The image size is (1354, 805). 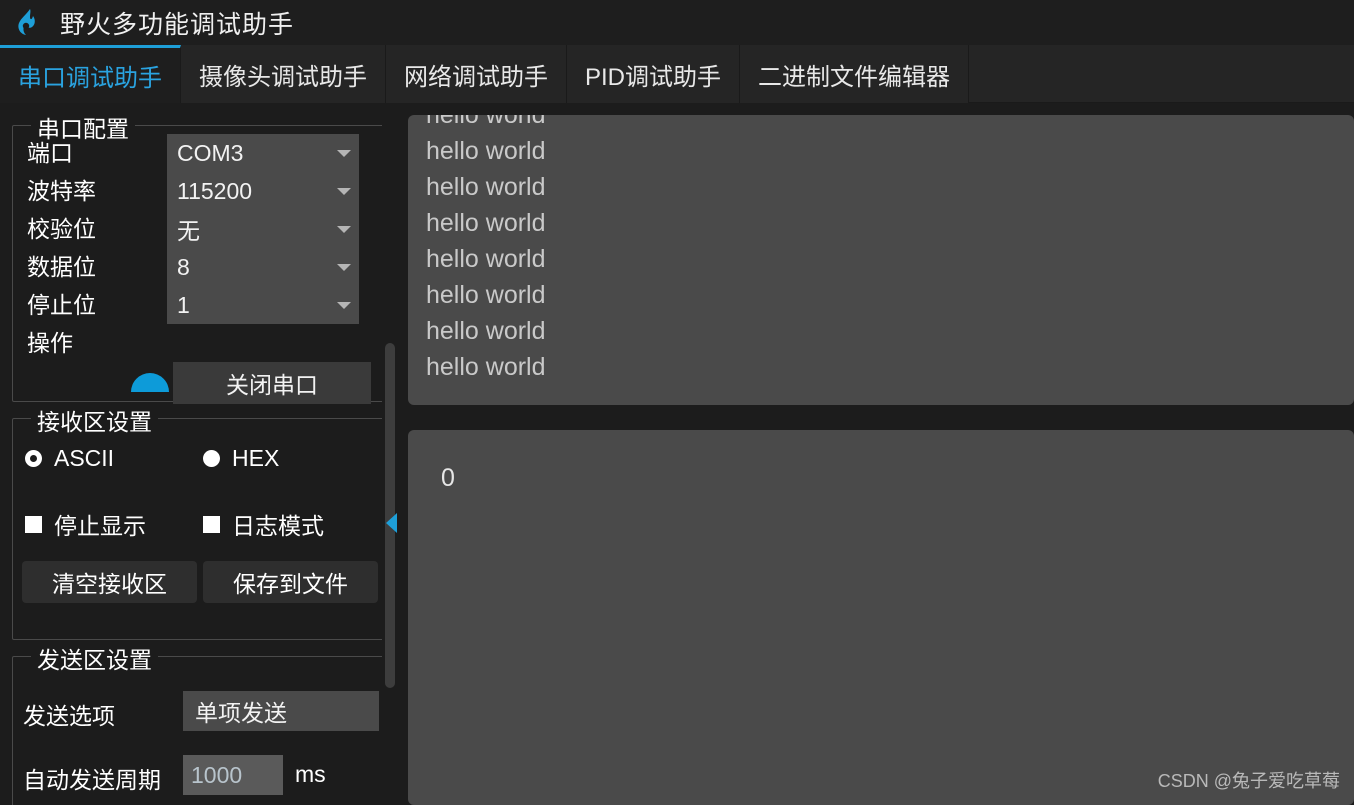 I want to click on send-settings-title: 发送区设置, so click(x=94, y=658).